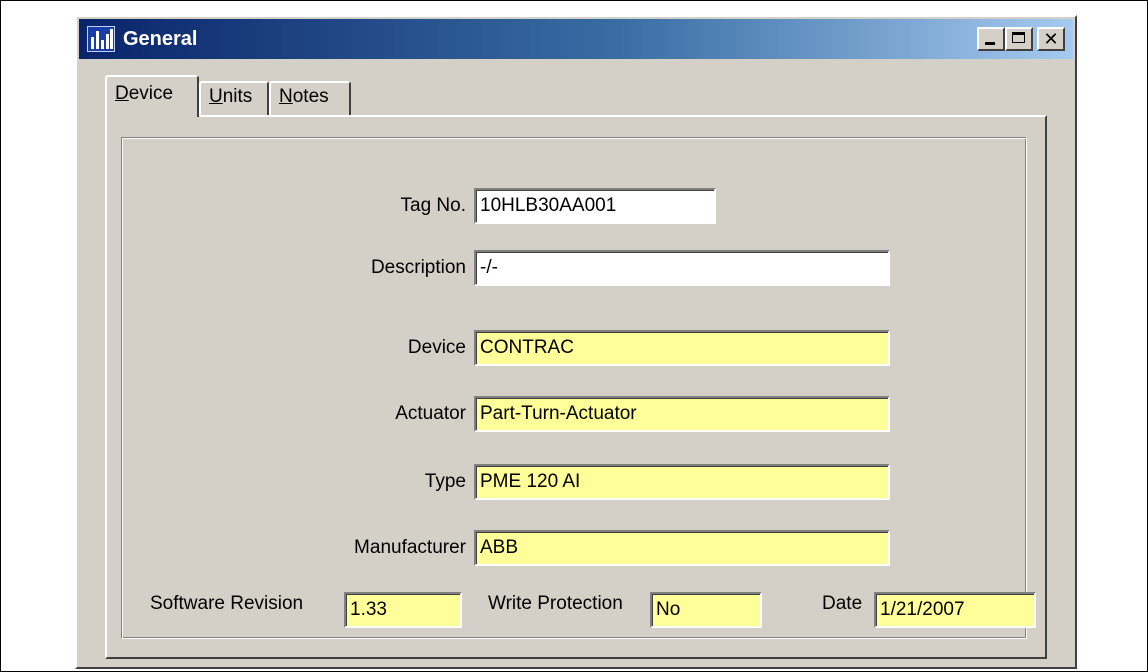 This screenshot has height=672, width=1148. I want to click on software-revision-field, so click(403, 610).